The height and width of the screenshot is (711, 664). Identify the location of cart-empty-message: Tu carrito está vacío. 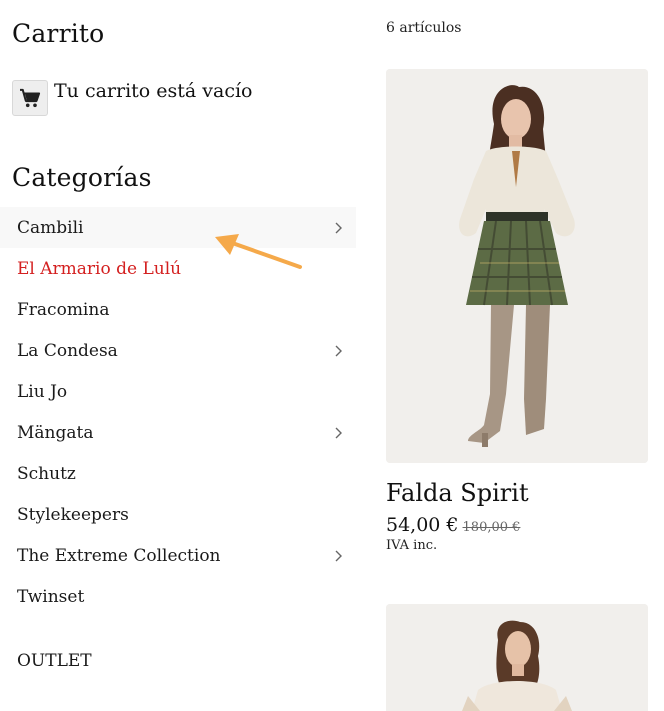
(153, 91).